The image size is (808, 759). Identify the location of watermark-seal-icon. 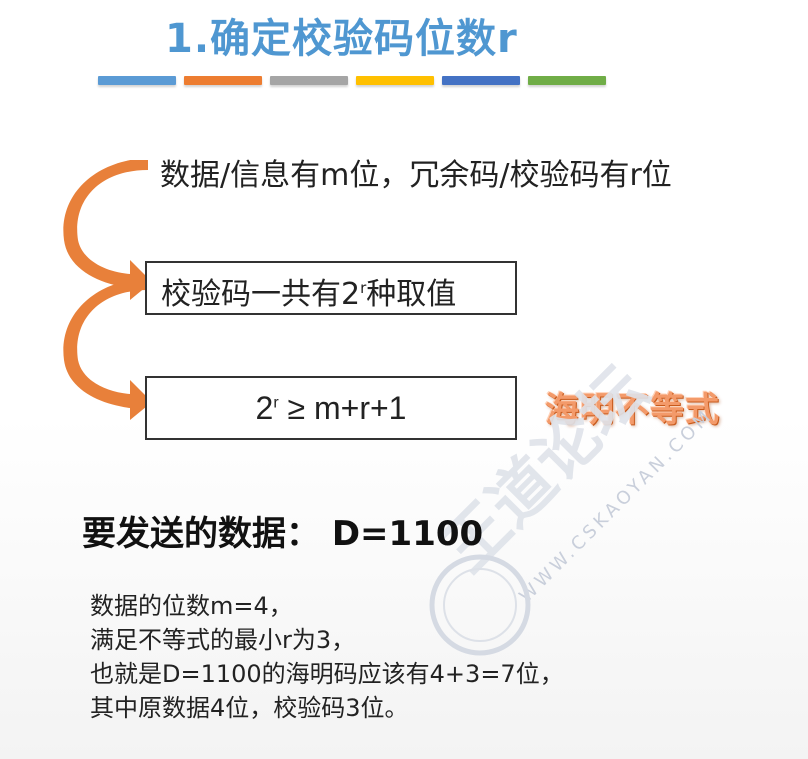
(480, 605).